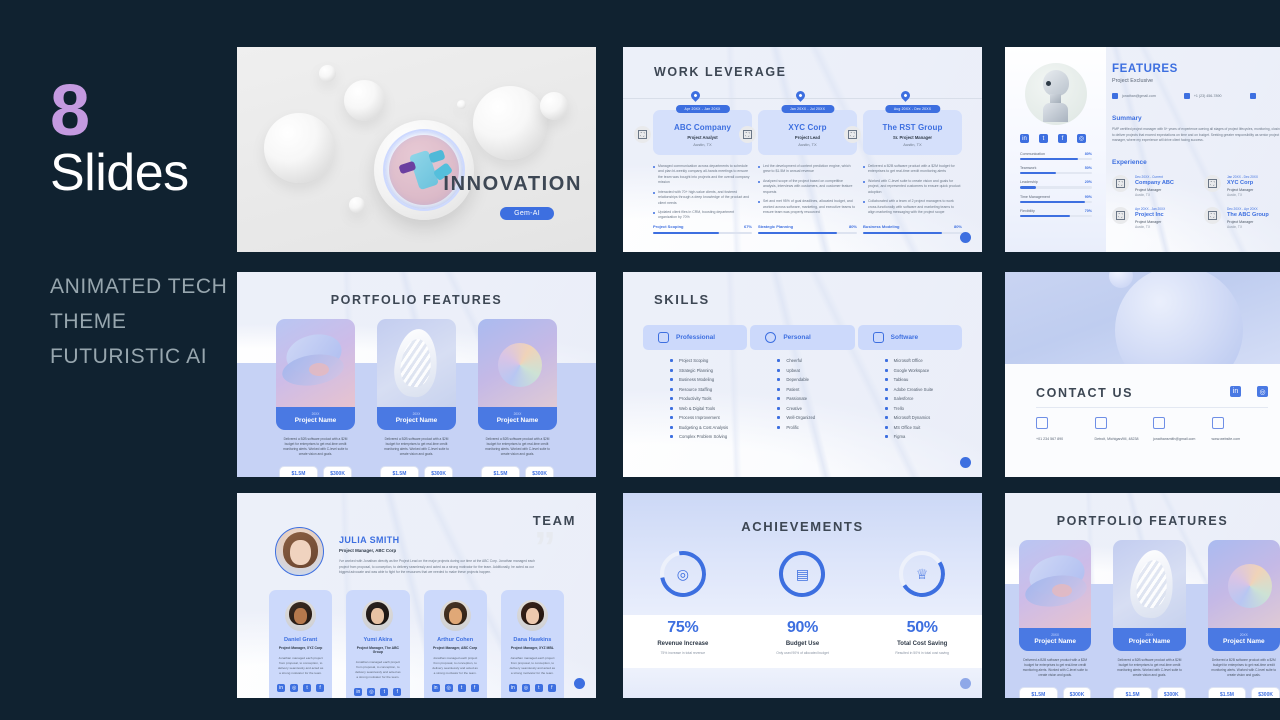 This screenshot has height=720, width=1280. What do you see at coordinates (695, 337) in the screenshot?
I see `tab-professional: Professional` at bounding box center [695, 337].